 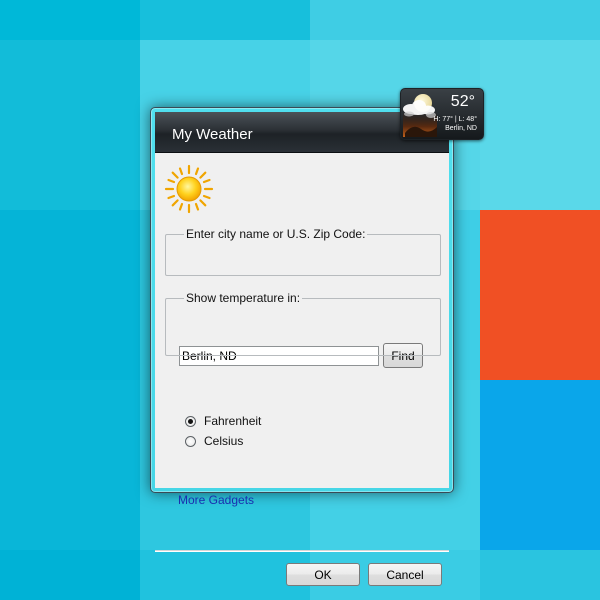 What do you see at coordinates (540, 295) in the screenshot?
I see `desktop-tile-orange` at bounding box center [540, 295].